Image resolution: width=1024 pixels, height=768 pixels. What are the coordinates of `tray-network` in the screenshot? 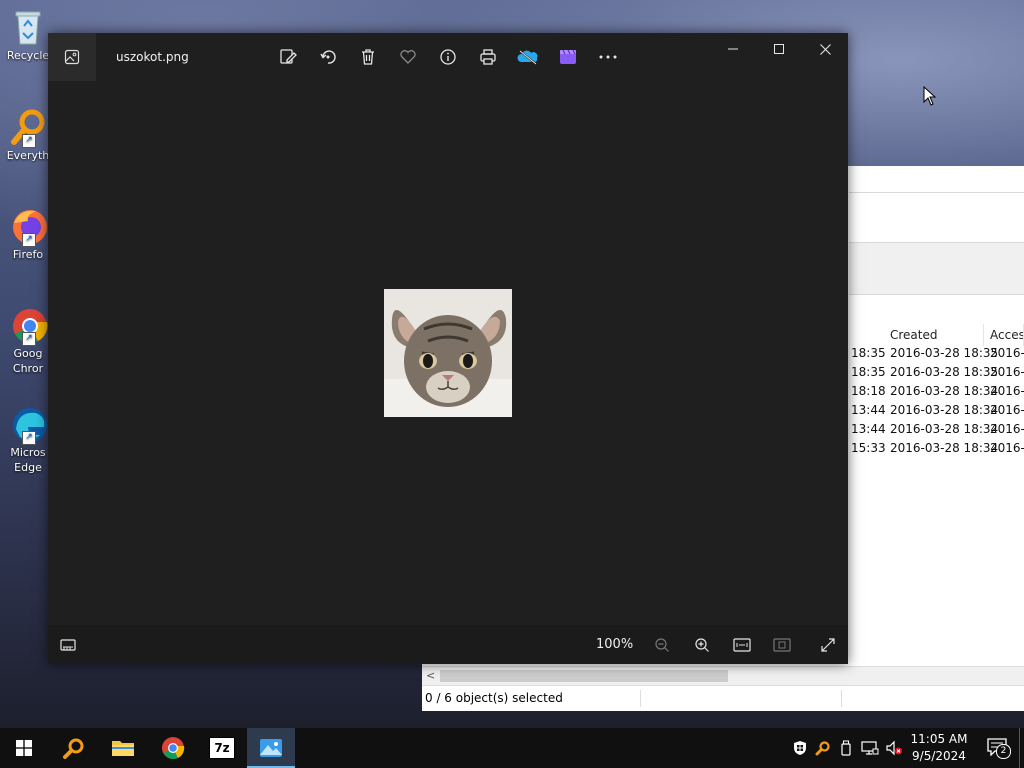 It's located at (870, 748).